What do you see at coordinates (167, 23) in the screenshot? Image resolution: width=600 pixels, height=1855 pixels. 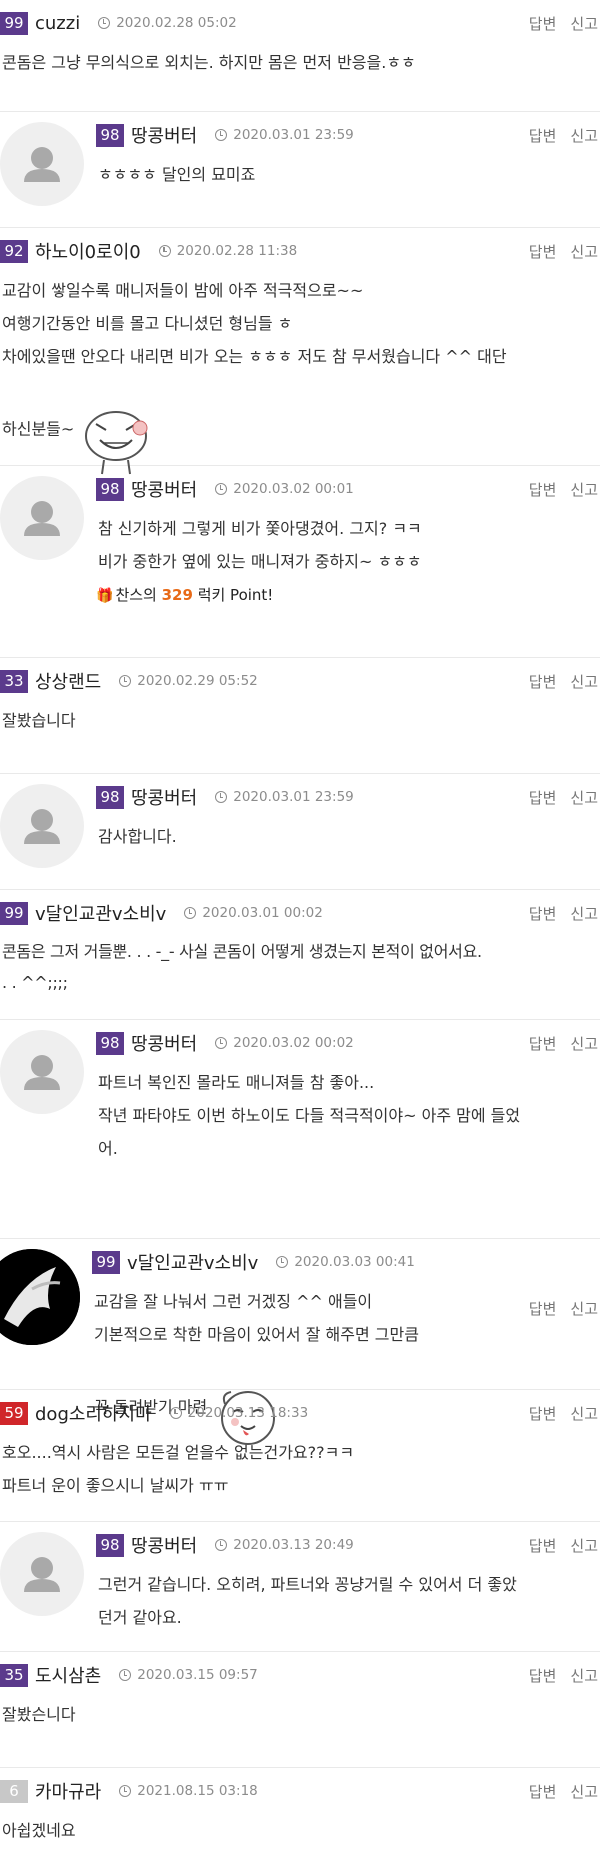 I see `comment-date: 2020.02.28 05:02` at bounding box center [167, 23].